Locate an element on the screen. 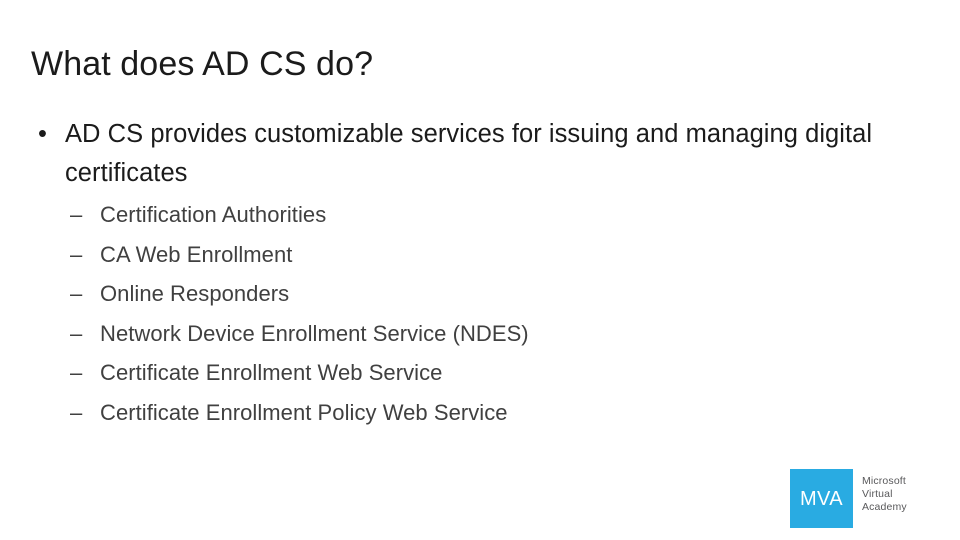 The width and height of the screenshot is (960, 540). mva-logo: MVA Microsoft Virtual Academy is located at coordinates (848, 498).